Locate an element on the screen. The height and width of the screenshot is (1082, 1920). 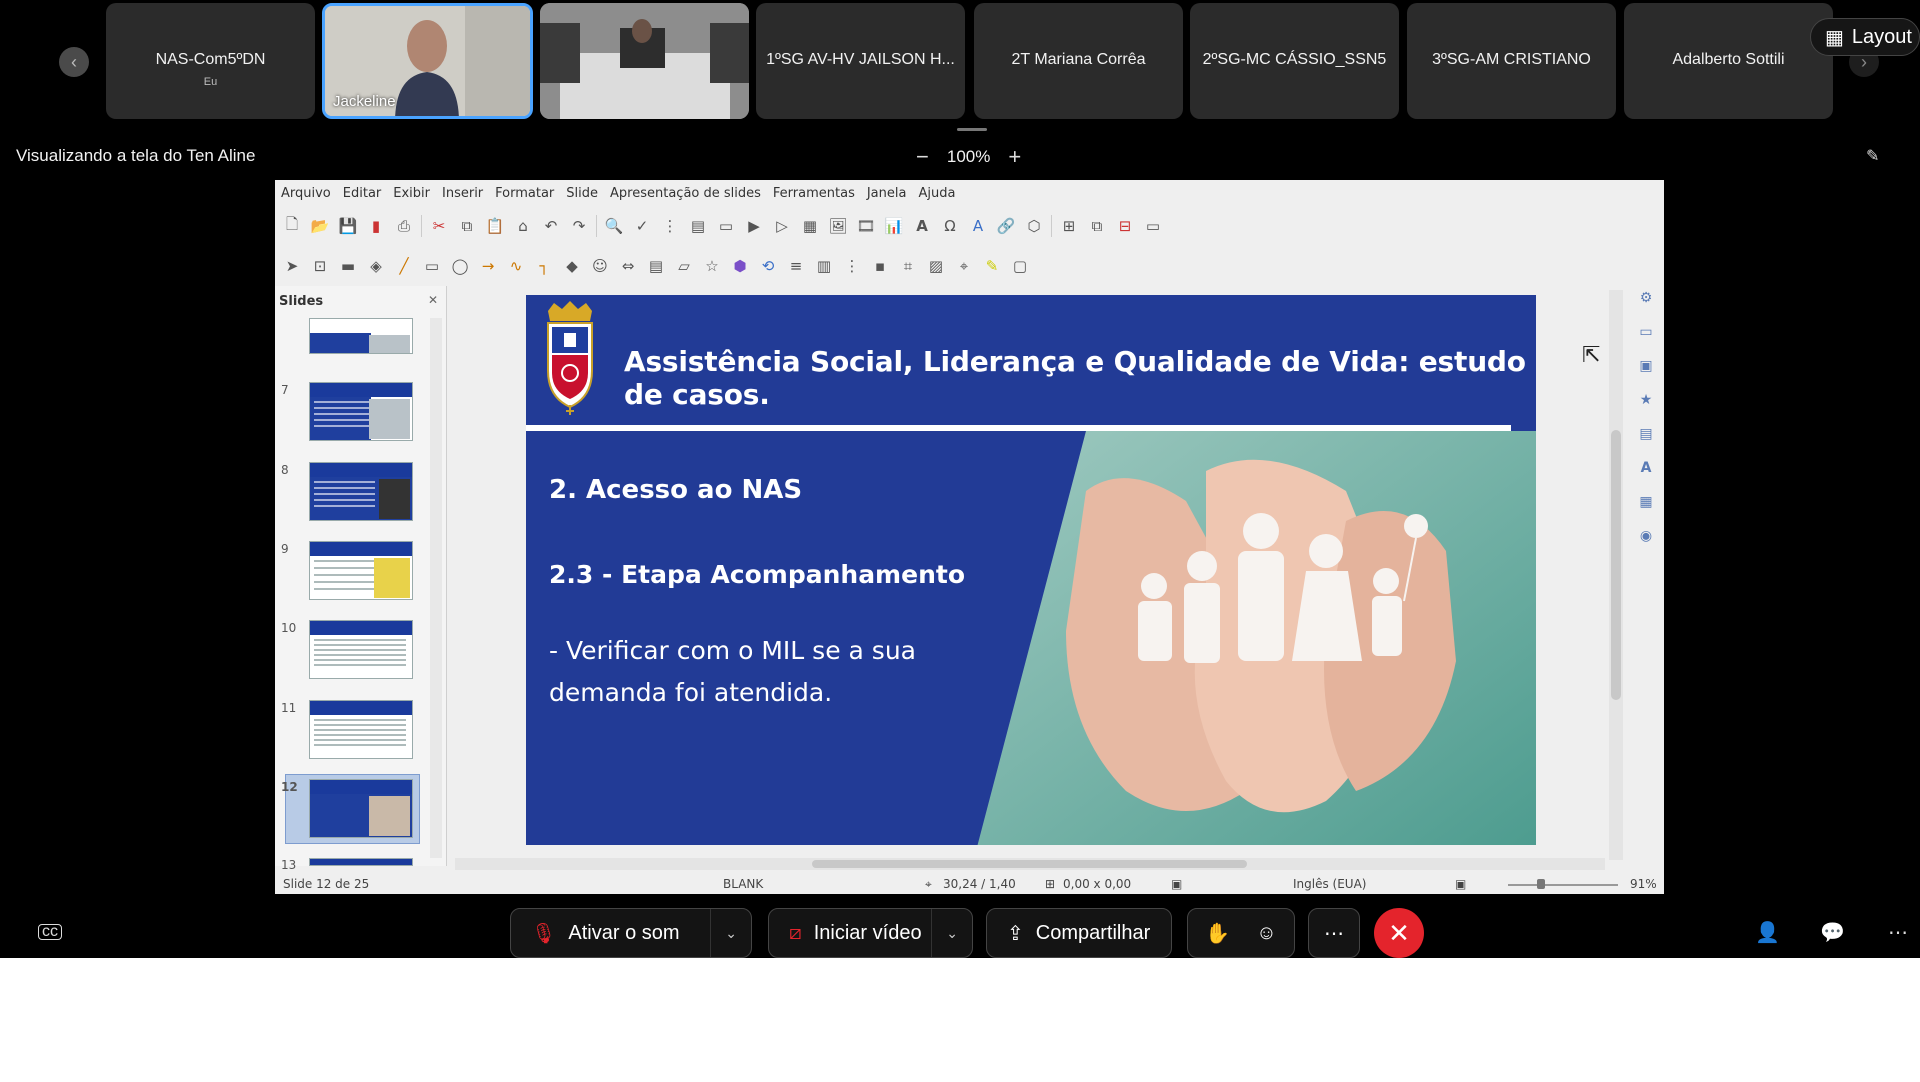
basic-shapes-icon: ◆ is located at coordinates (572, 266).